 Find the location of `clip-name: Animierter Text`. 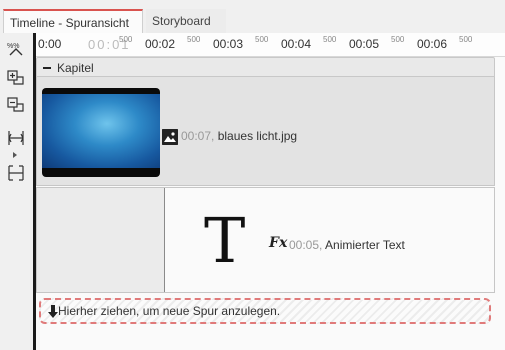

clip-name: Animierter Text is located at coordinates (365, 245).